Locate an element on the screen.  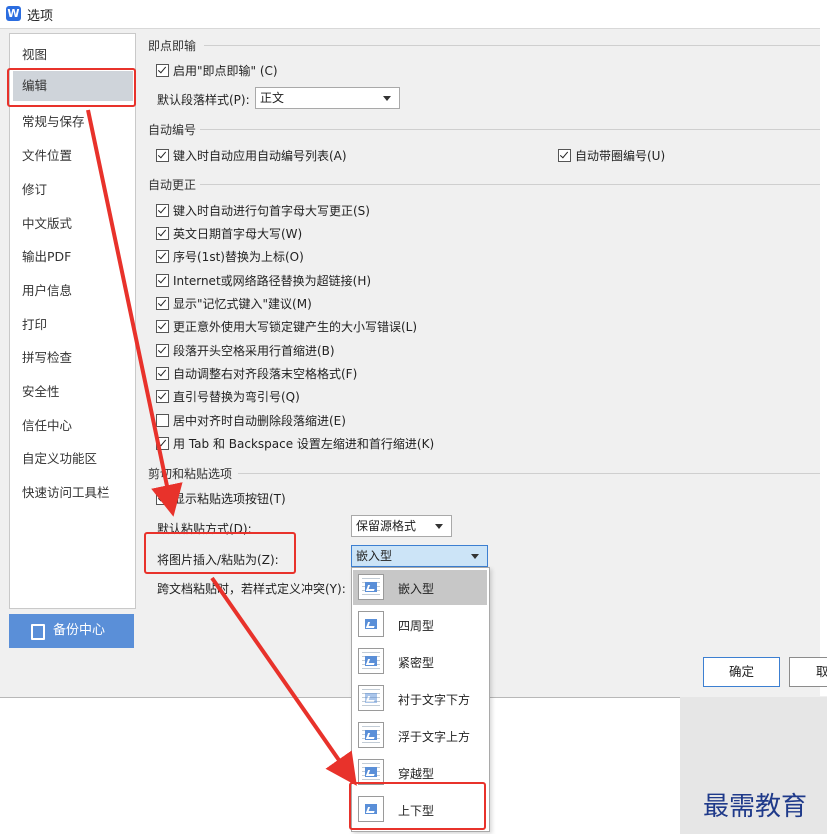
show-paste-options-checkbox: 显示粘贴选项按钮(T) is located at coordinates (221, 498).